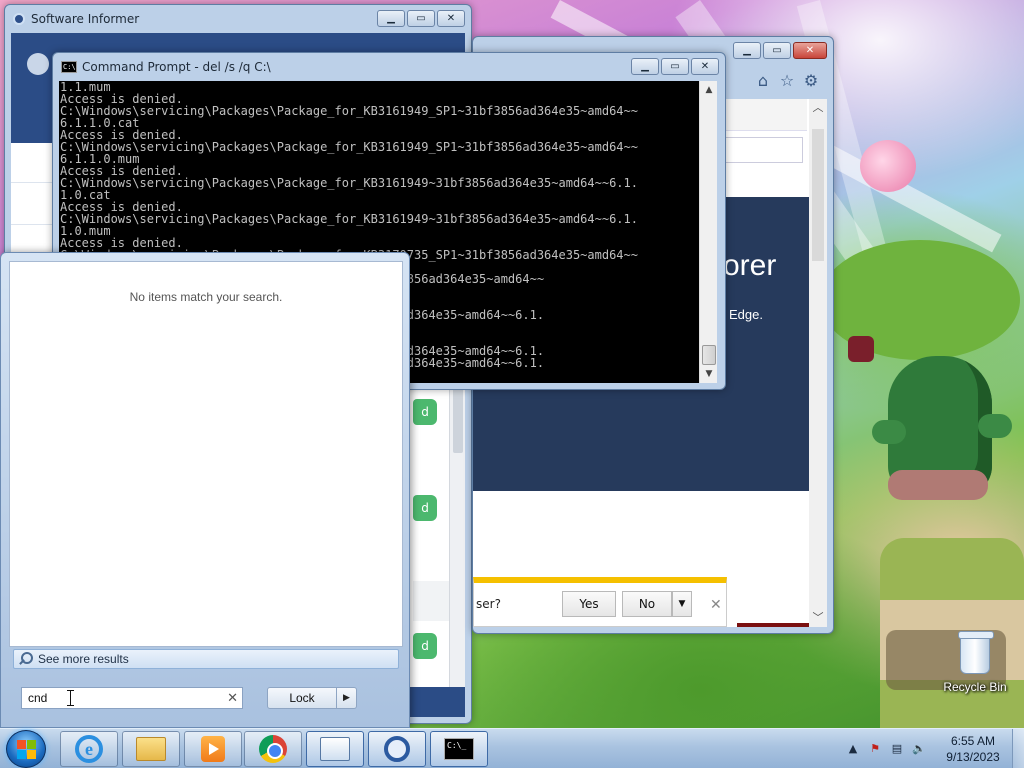 This screenshot has height=768, width=1024. I want to click on internet-explorer-icon: e, so click(89, 749).